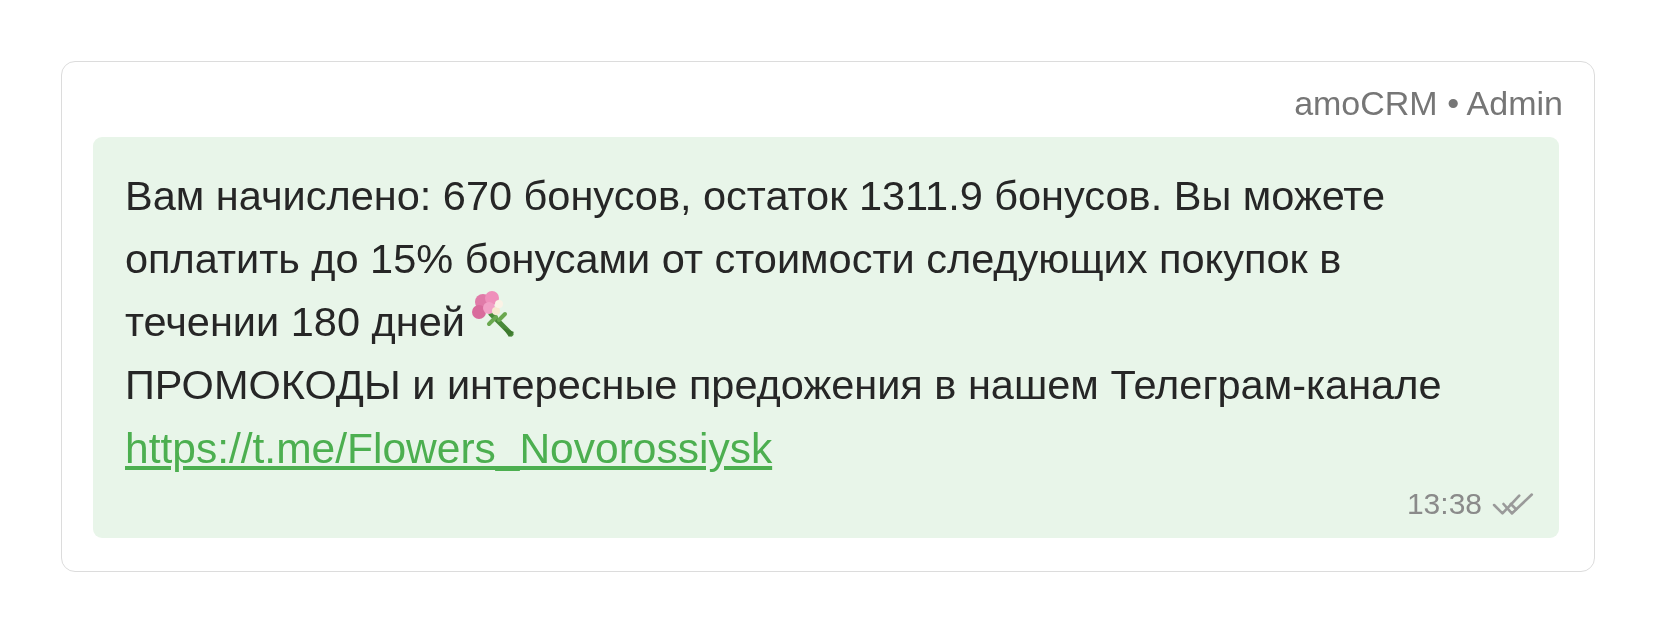 The width and height of the screenshot is (1656, 634). Describe the element at coordinates (1428, 104) in the screenshot. I see `sender-label: amoCRM • Admin` at that location.